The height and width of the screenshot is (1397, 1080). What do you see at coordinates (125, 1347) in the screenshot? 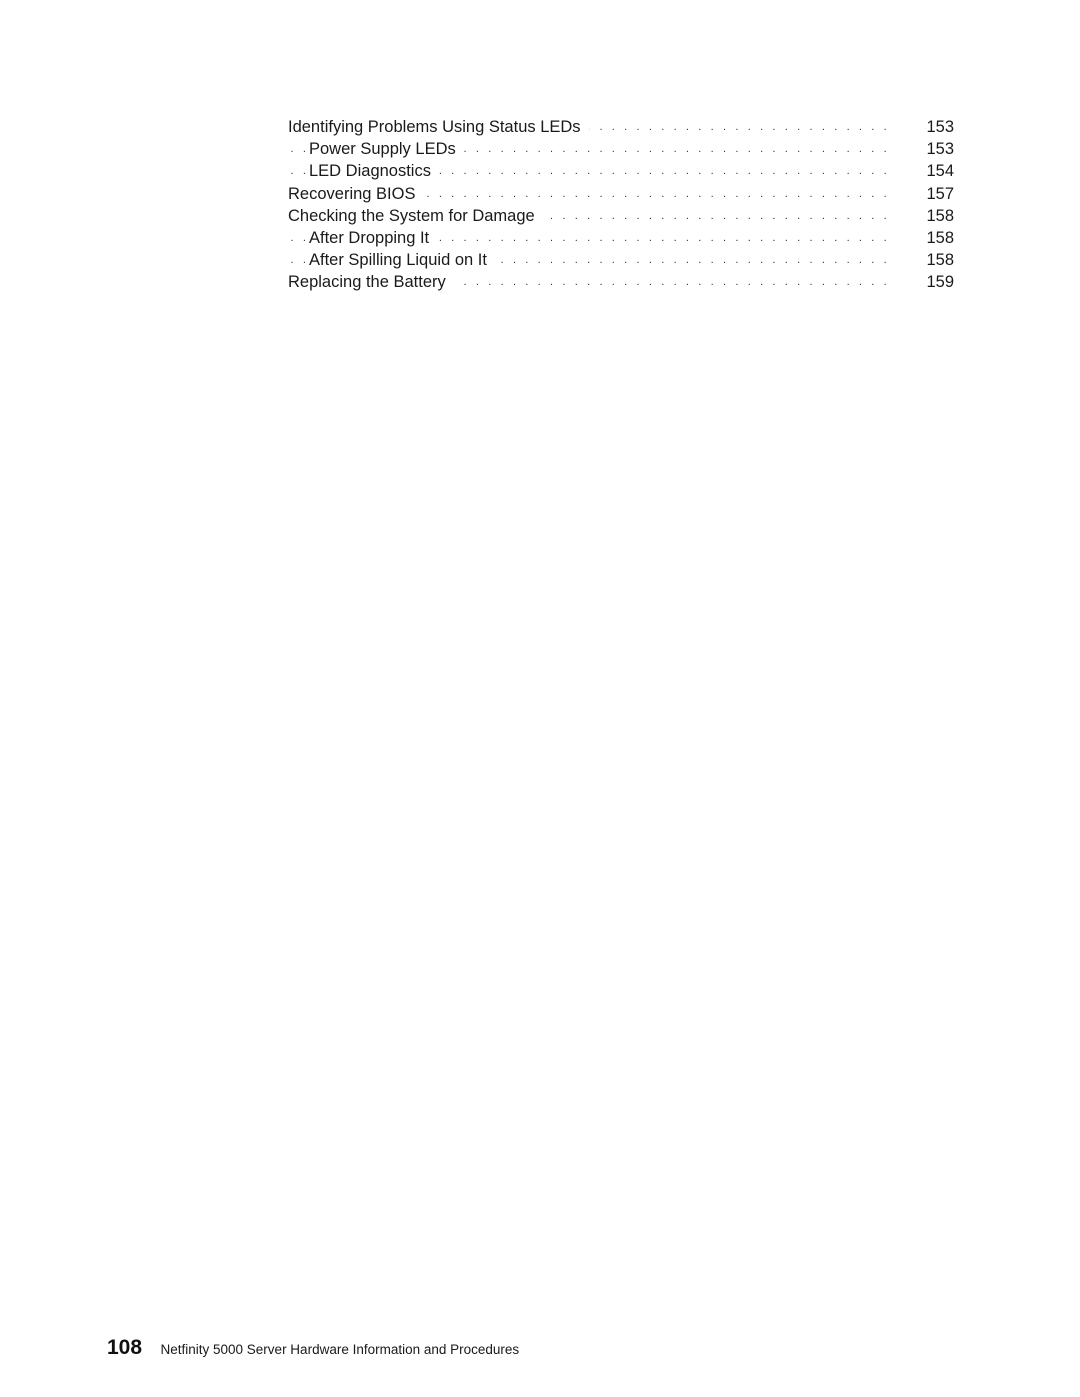
I see `page-number: 108` at bounding box center [125, 1347].